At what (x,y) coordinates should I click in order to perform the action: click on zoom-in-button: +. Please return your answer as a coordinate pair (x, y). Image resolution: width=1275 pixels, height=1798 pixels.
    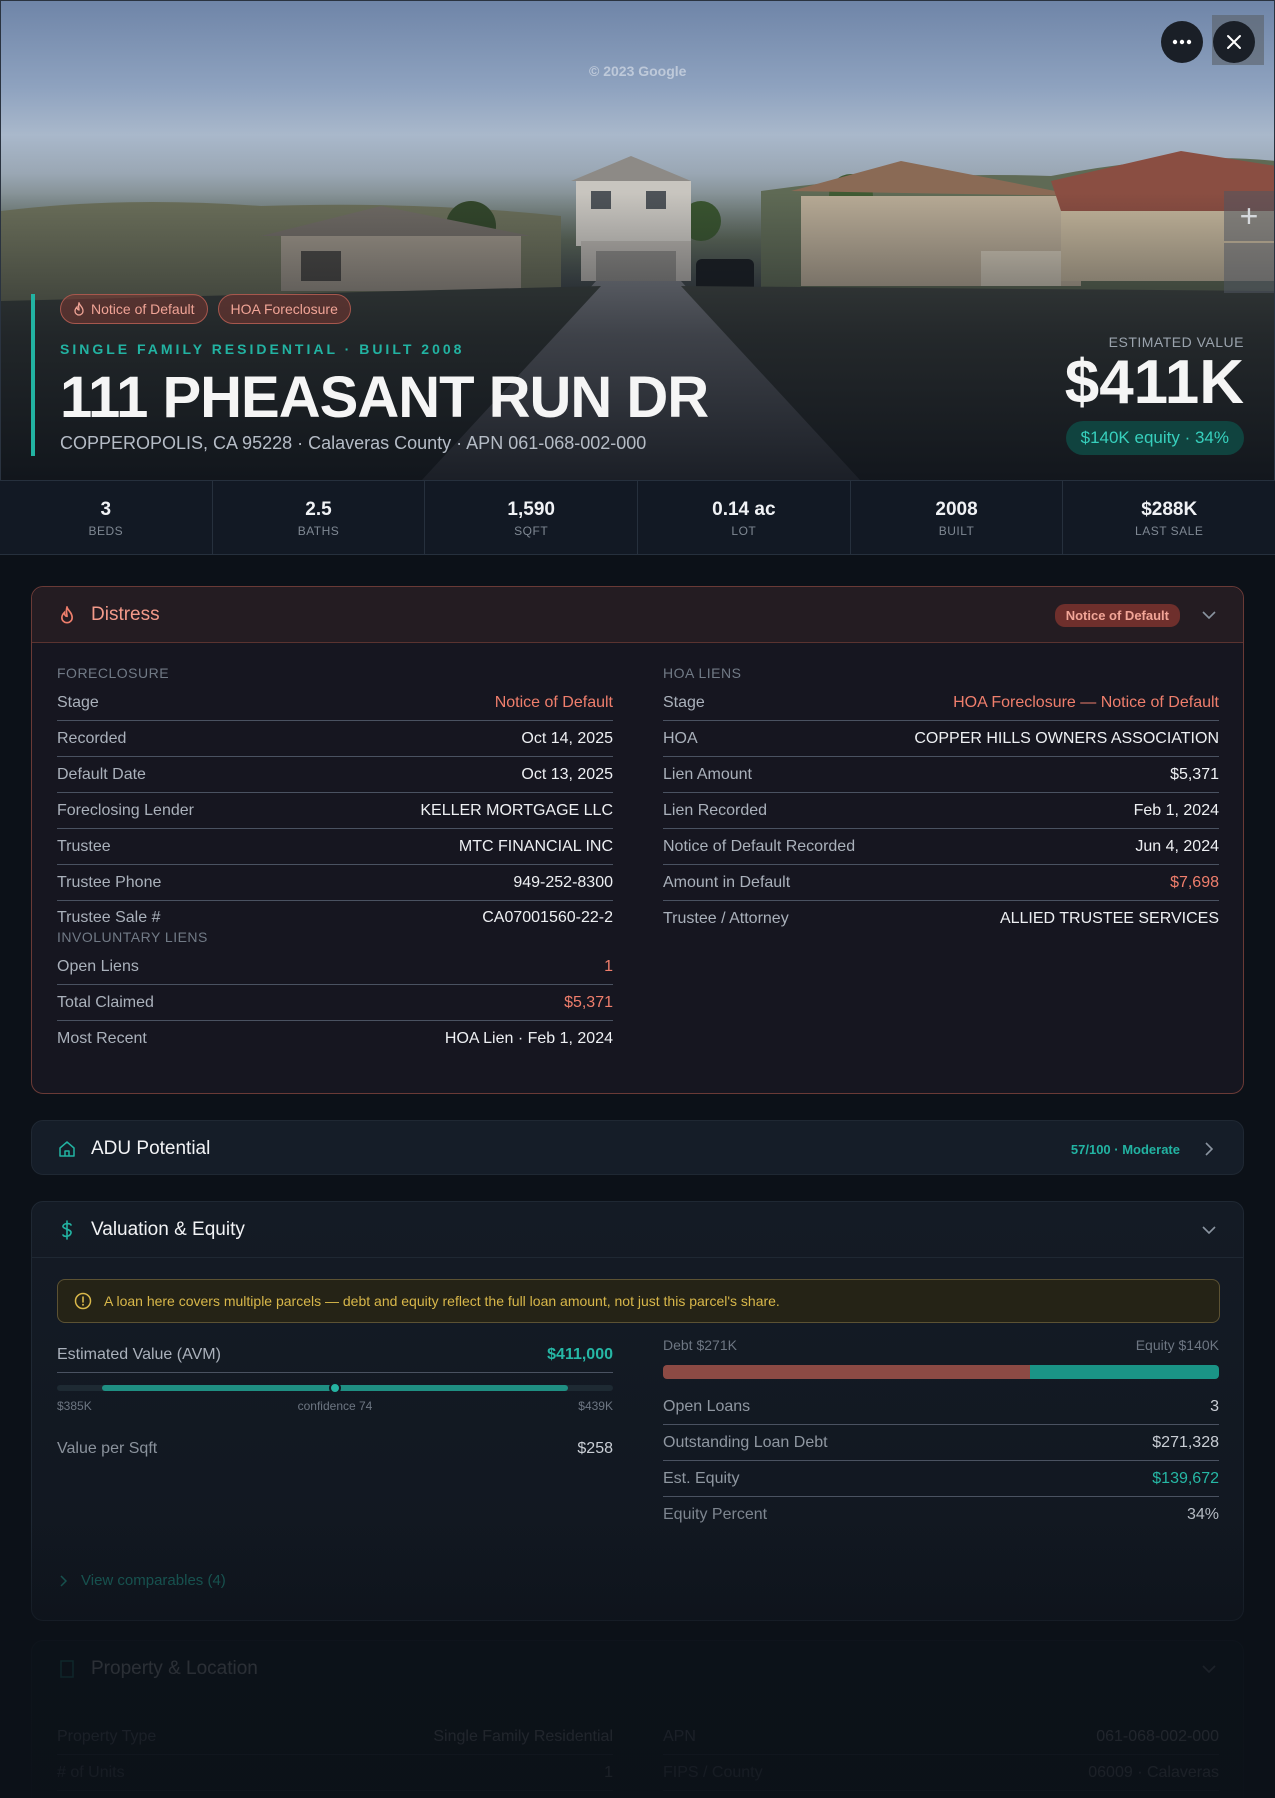
    Looking at the image, I should click on (1249, 216).